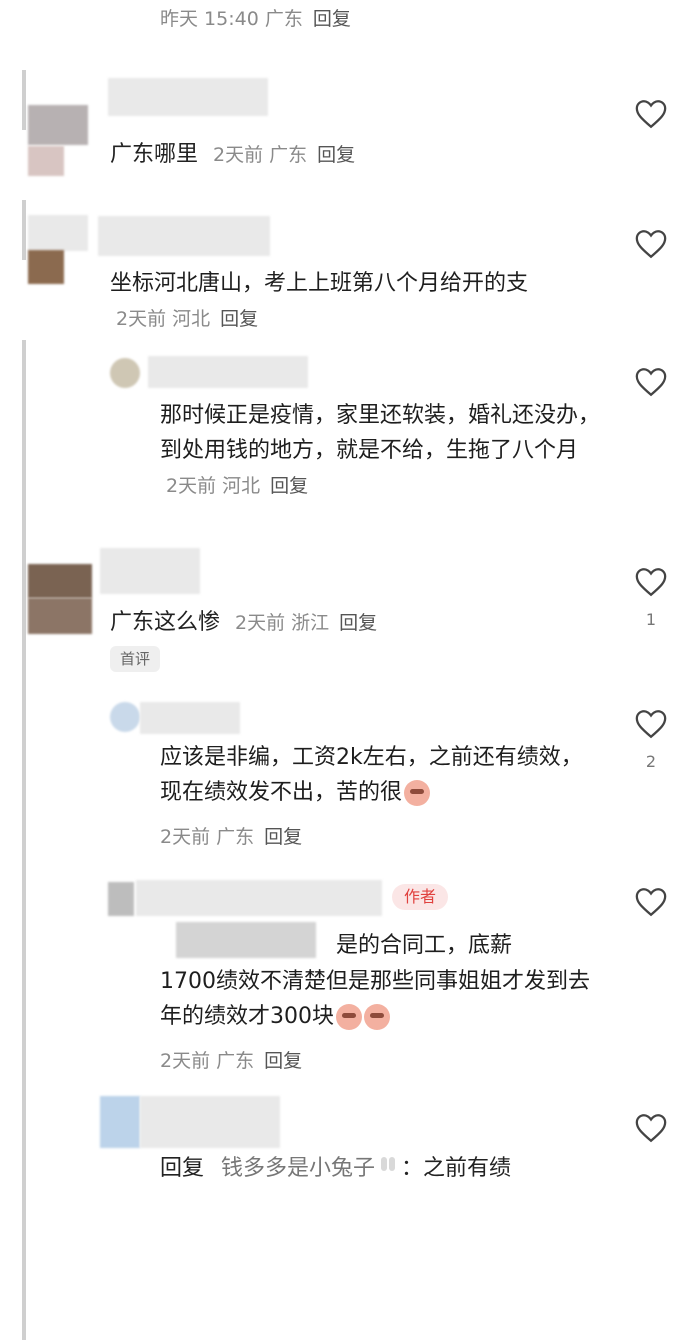 This screenshot has width=693, height=1340. I want to click on like-count: 1, so click(651, 619).